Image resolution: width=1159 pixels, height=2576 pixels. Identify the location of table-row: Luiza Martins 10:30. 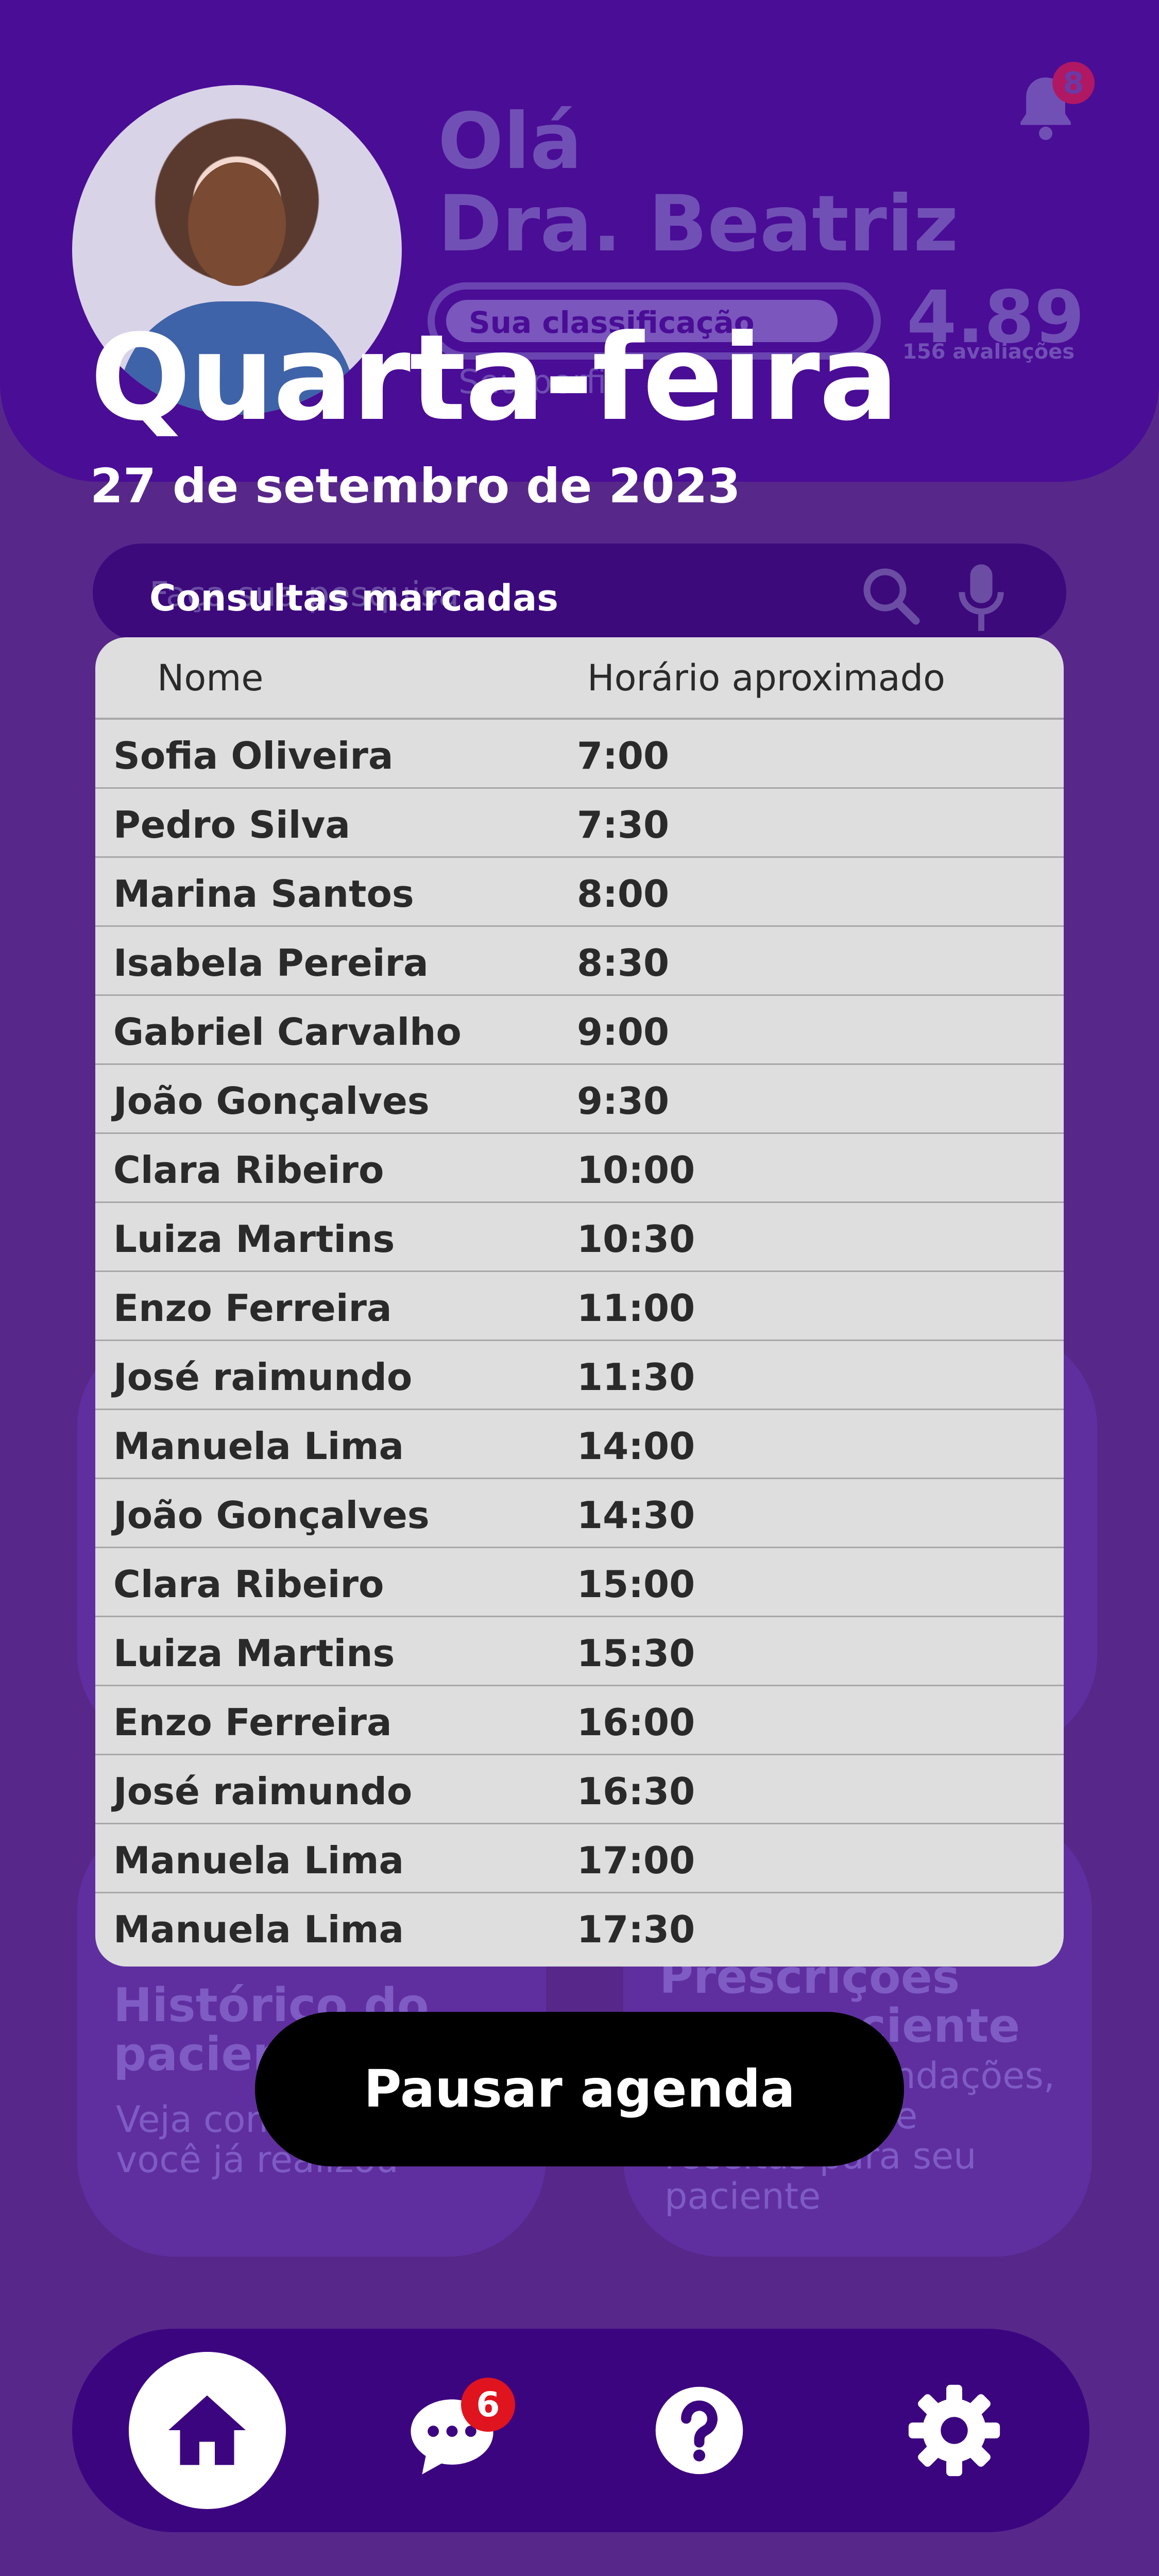
(579, 1237).